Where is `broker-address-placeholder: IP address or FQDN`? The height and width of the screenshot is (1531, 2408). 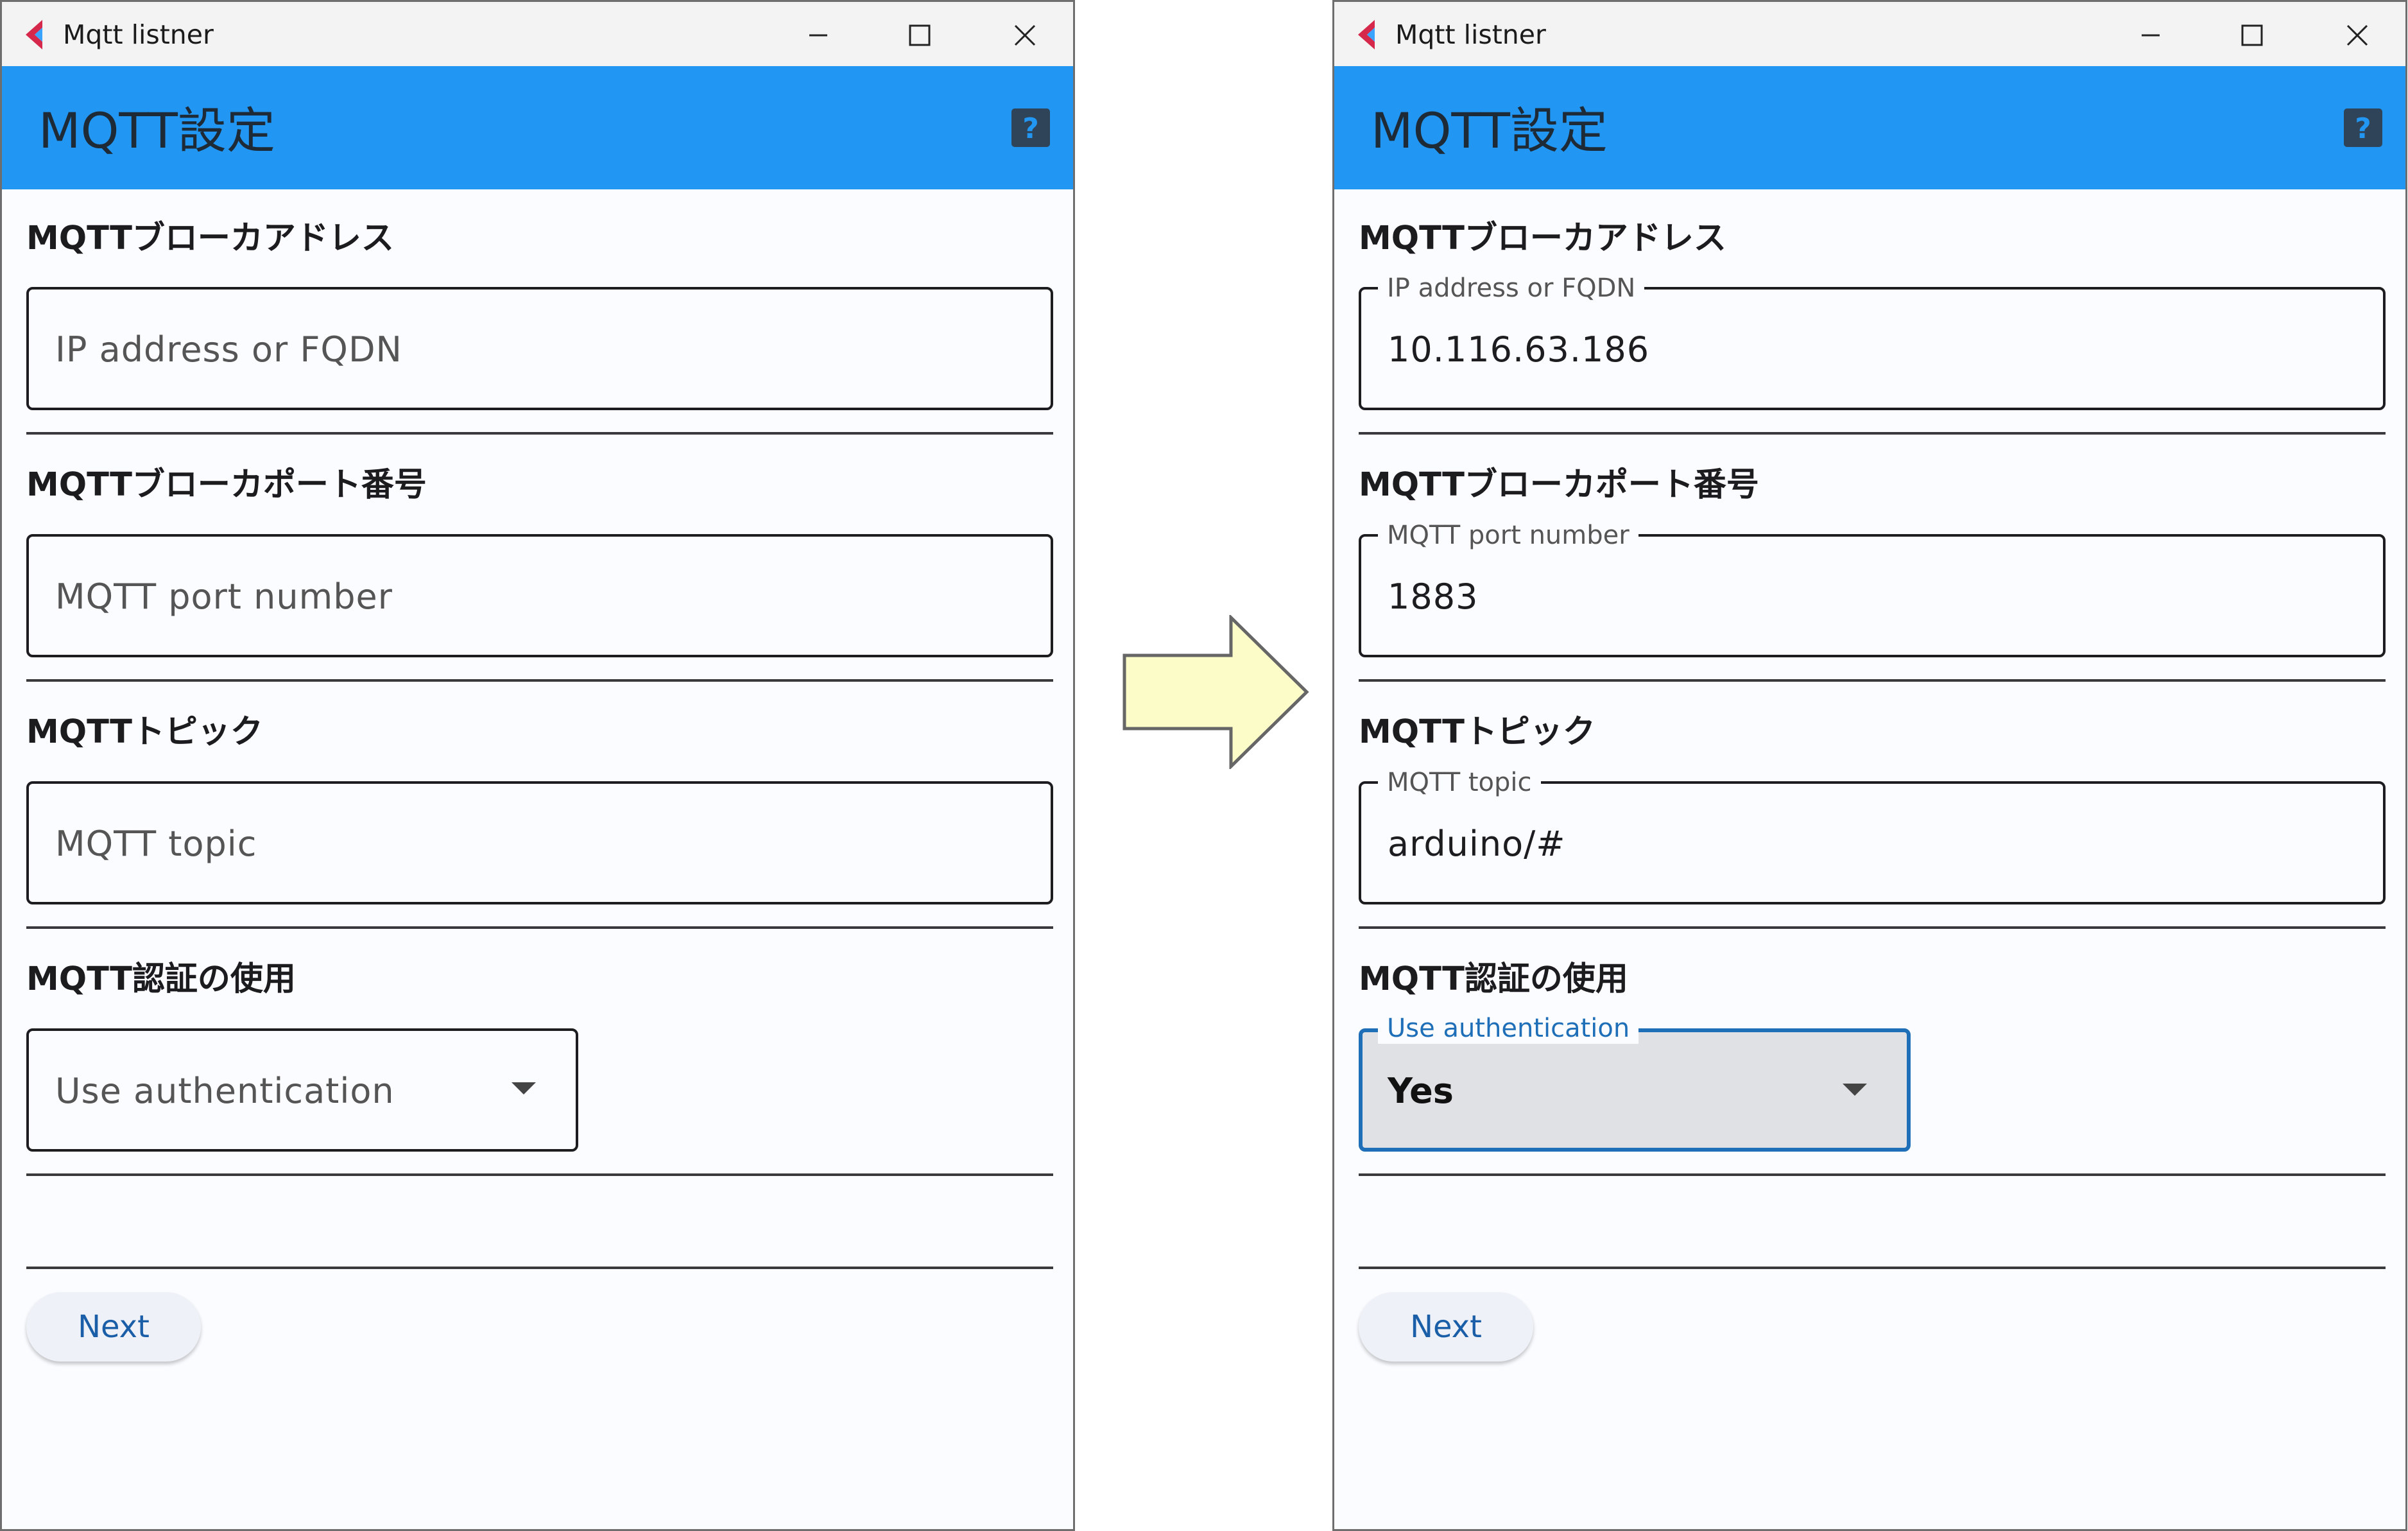 broker-address-placeholder: IP address or FQDN is located at coordinates (229, 350).